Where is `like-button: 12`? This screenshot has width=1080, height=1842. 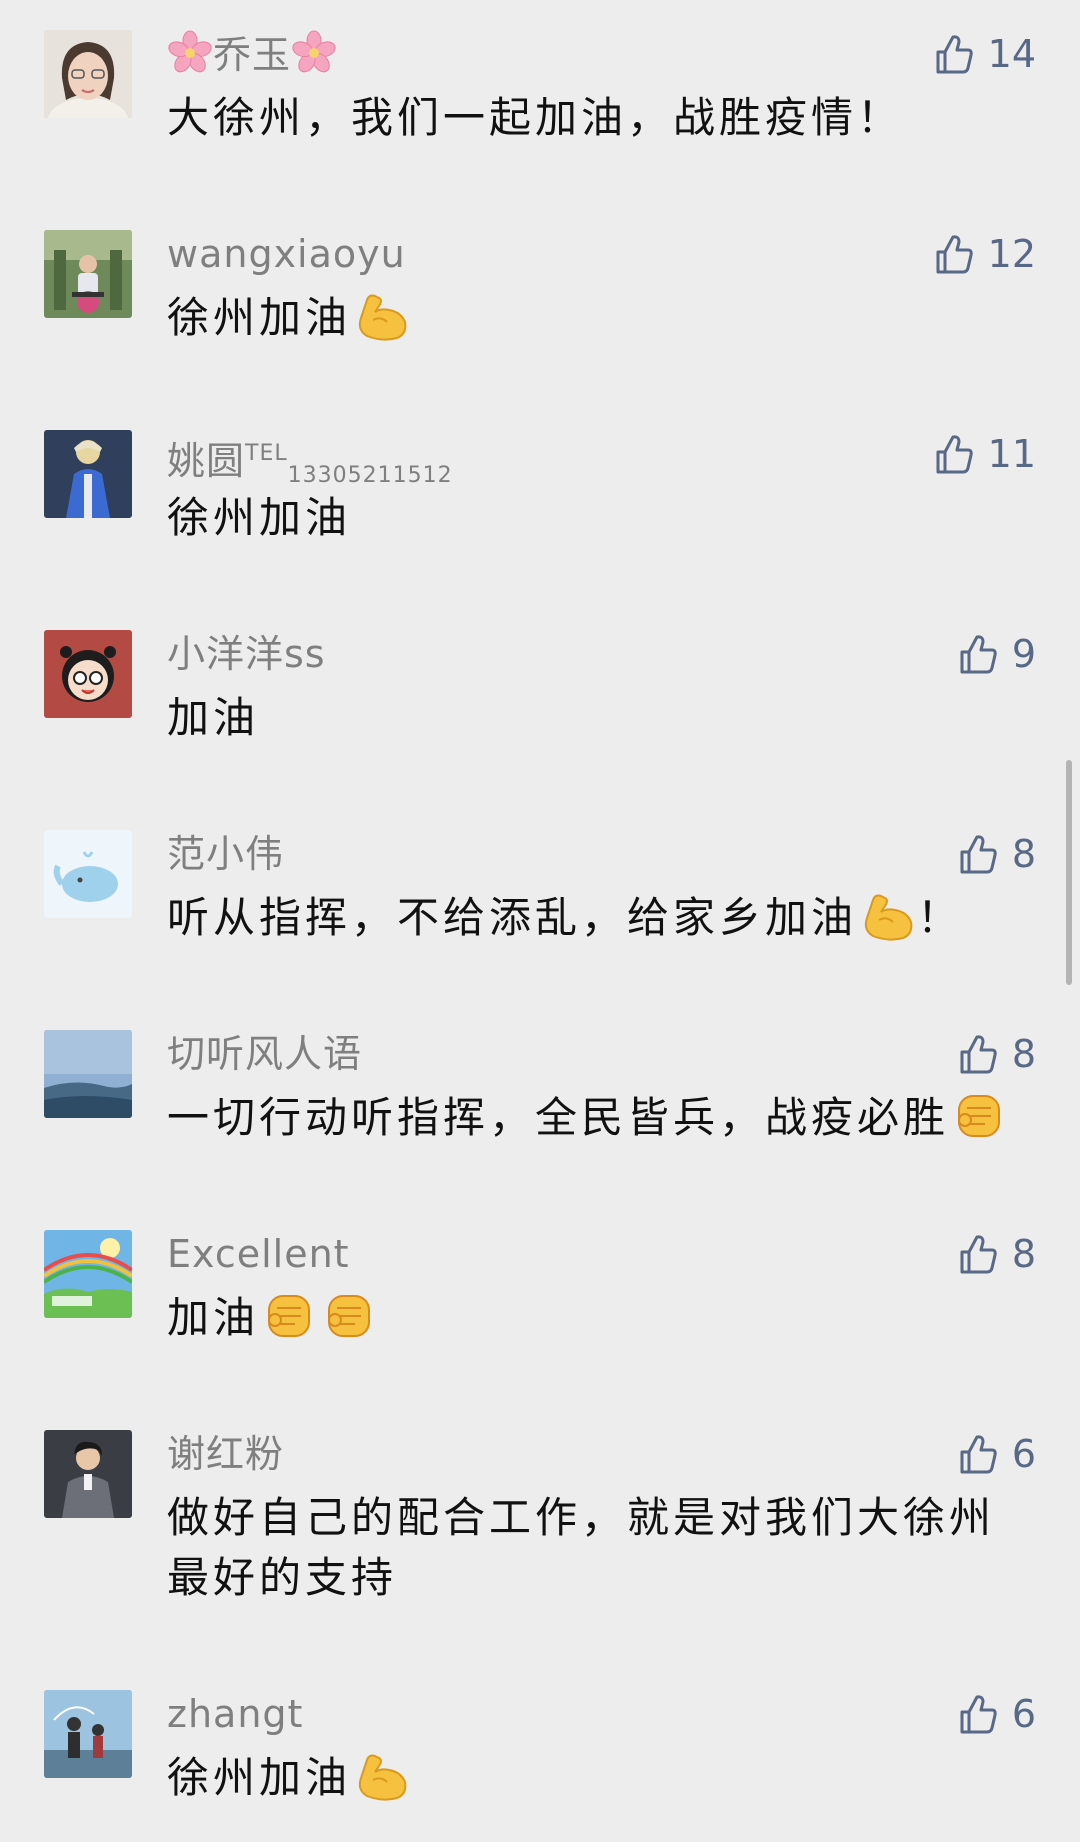 like-button: 12 is located at coordinates (984, 254).